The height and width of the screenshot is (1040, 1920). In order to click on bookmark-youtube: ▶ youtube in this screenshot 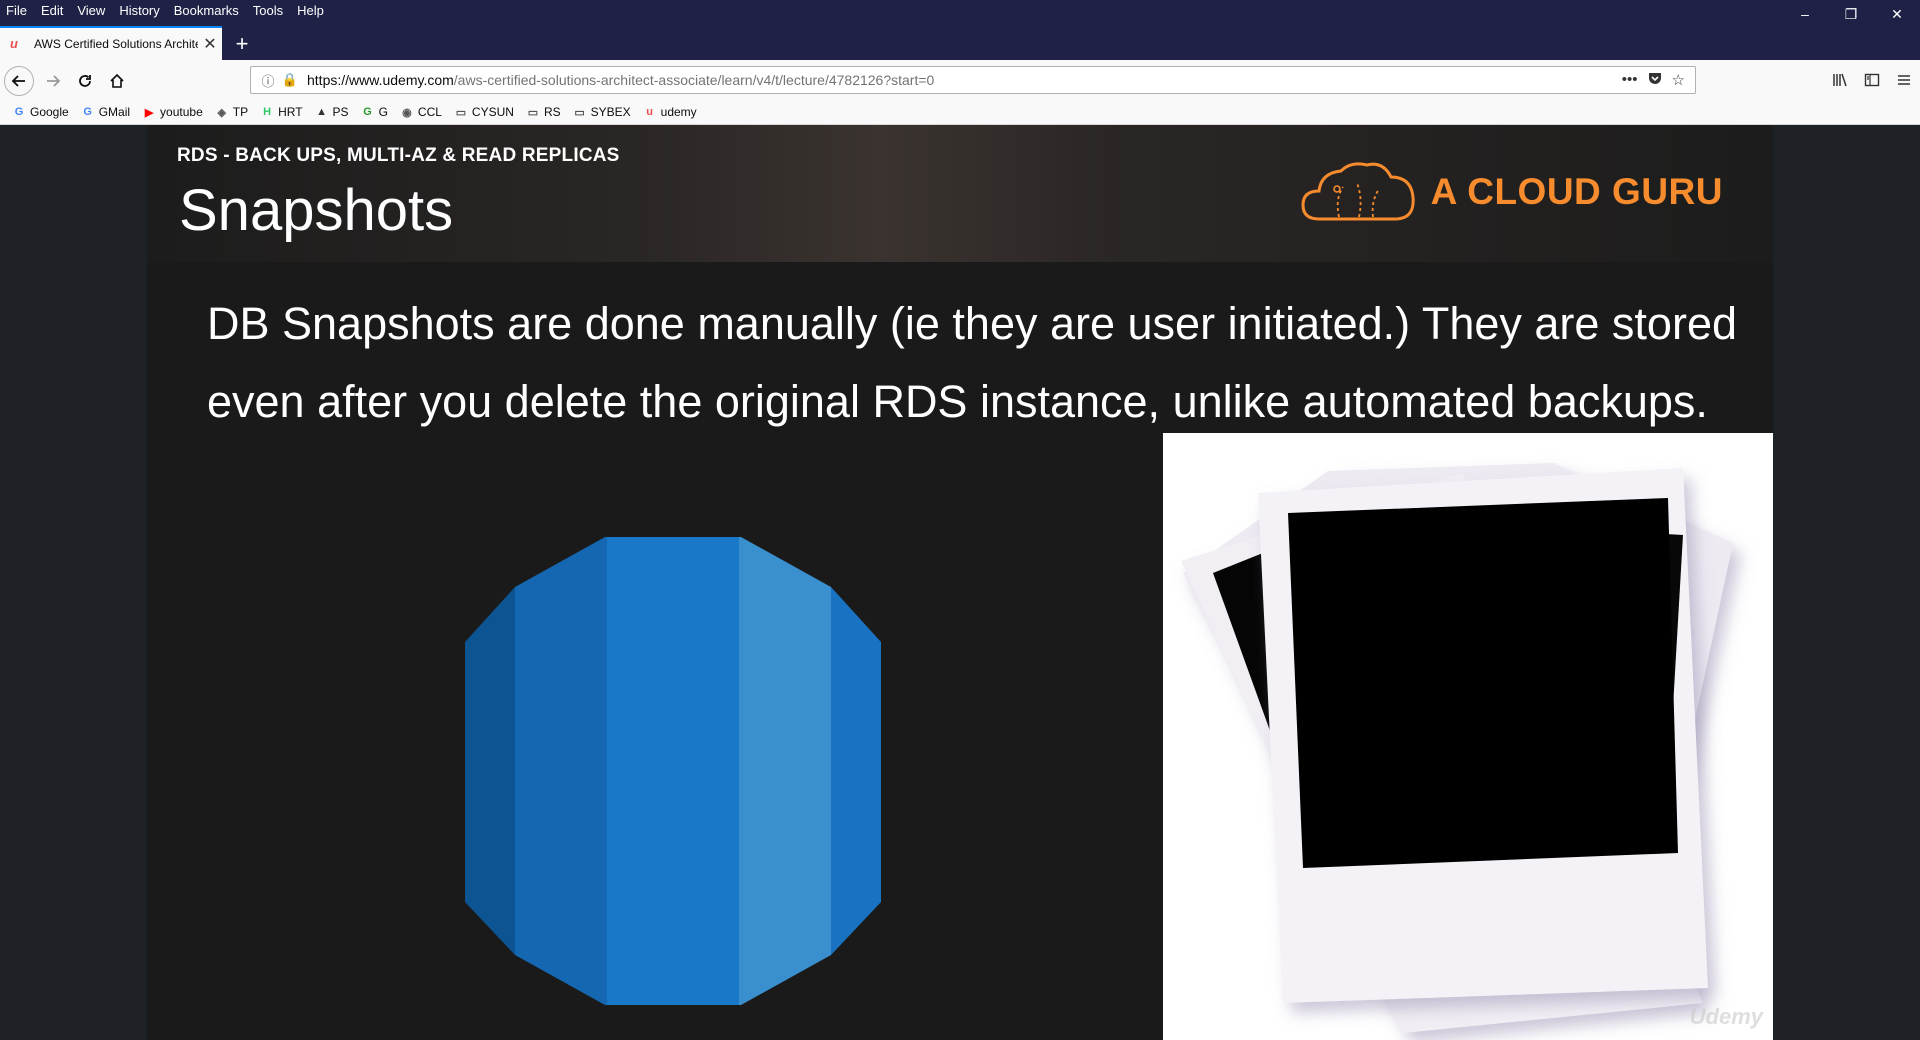, I will do `click(172, 112)`.